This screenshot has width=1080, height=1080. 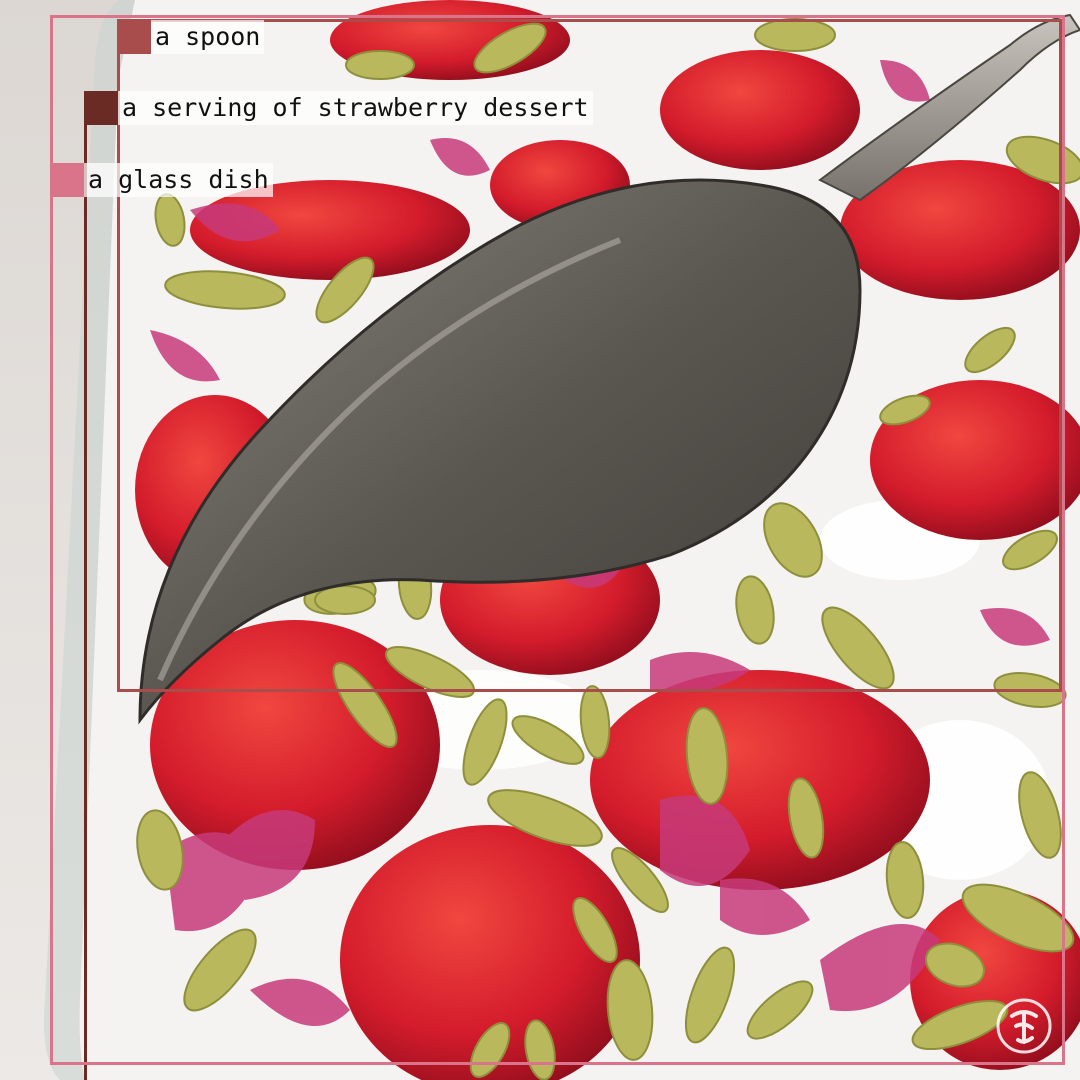 I want to click on detection-label-glass-dish: a glass dish, so click(x=161, y=180).